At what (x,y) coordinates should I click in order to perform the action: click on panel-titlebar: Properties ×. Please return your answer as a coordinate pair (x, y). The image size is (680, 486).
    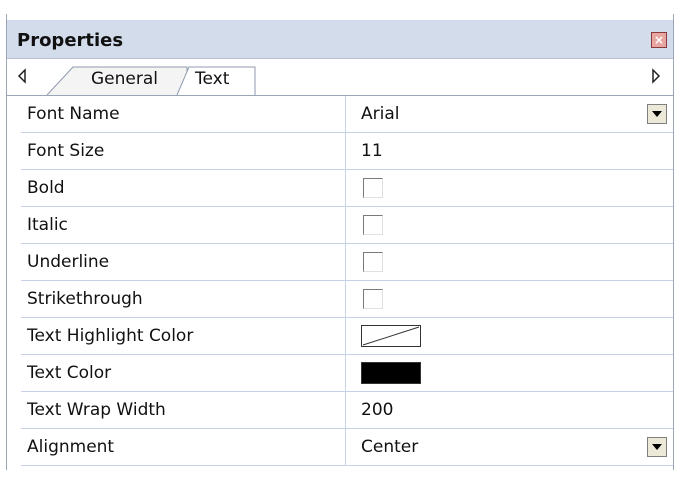
    Looking at the image, I should click on (340, 39).